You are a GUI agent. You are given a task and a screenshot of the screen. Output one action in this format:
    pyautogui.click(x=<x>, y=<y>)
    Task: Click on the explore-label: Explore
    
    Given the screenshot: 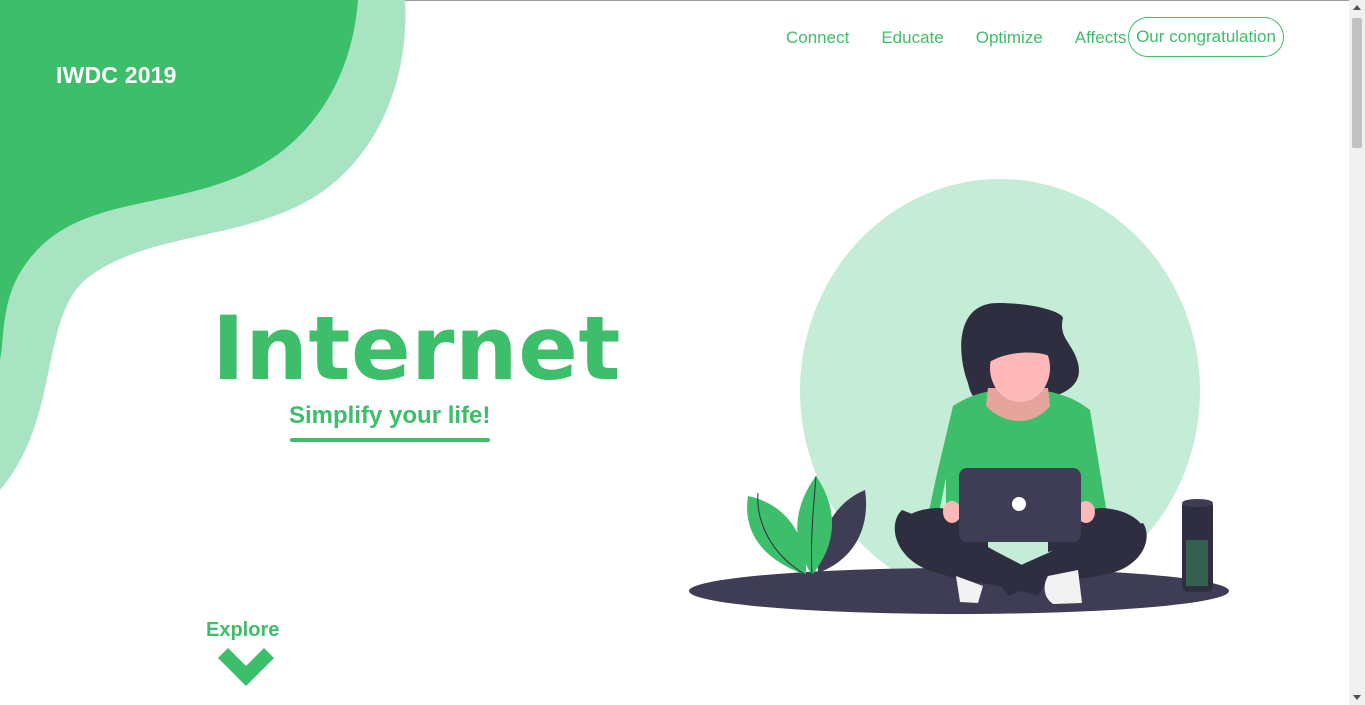 What is the action you would take?
    pyautogui.click(x=242, y=630)
    